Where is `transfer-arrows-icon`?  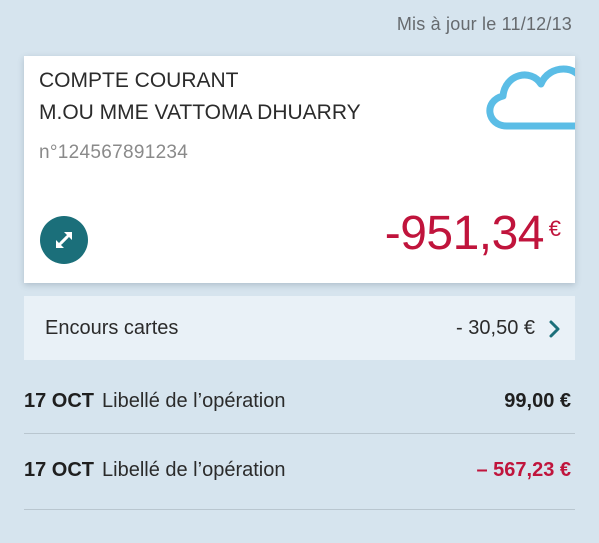
transfer-arrows-icon is located at coordinates (64, 240).